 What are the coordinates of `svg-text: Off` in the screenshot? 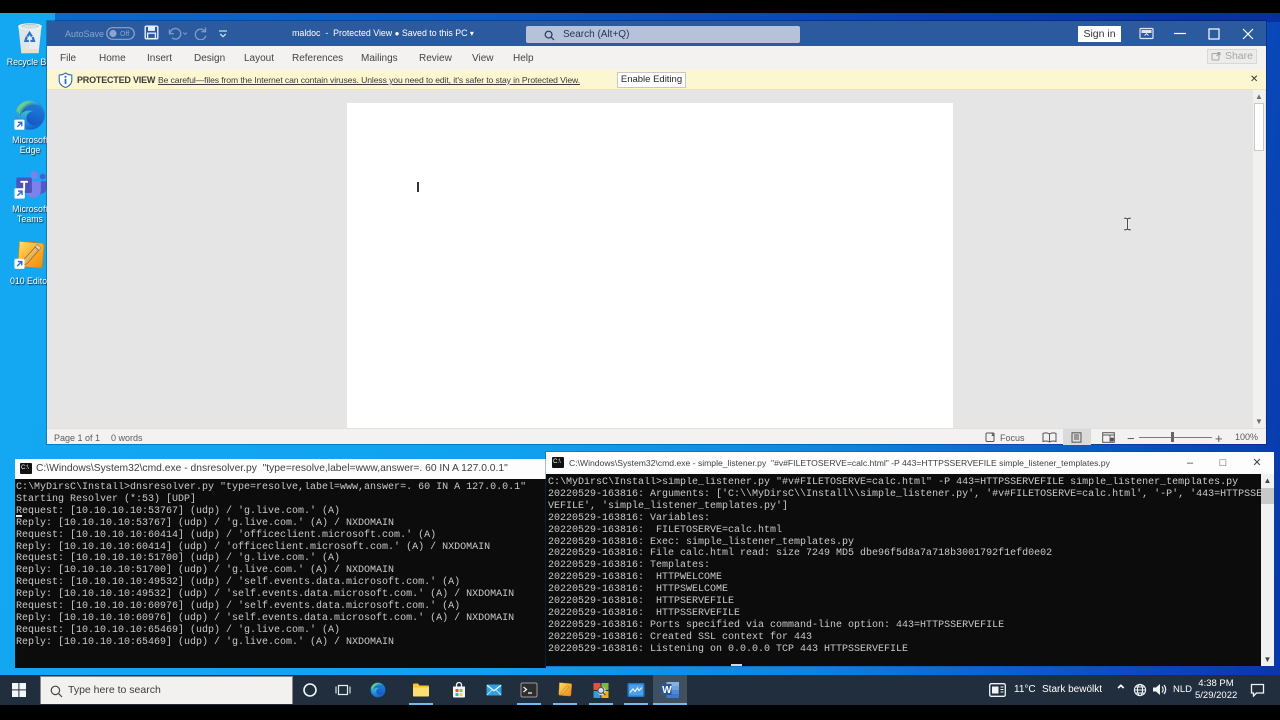 It's located at (124, 34).